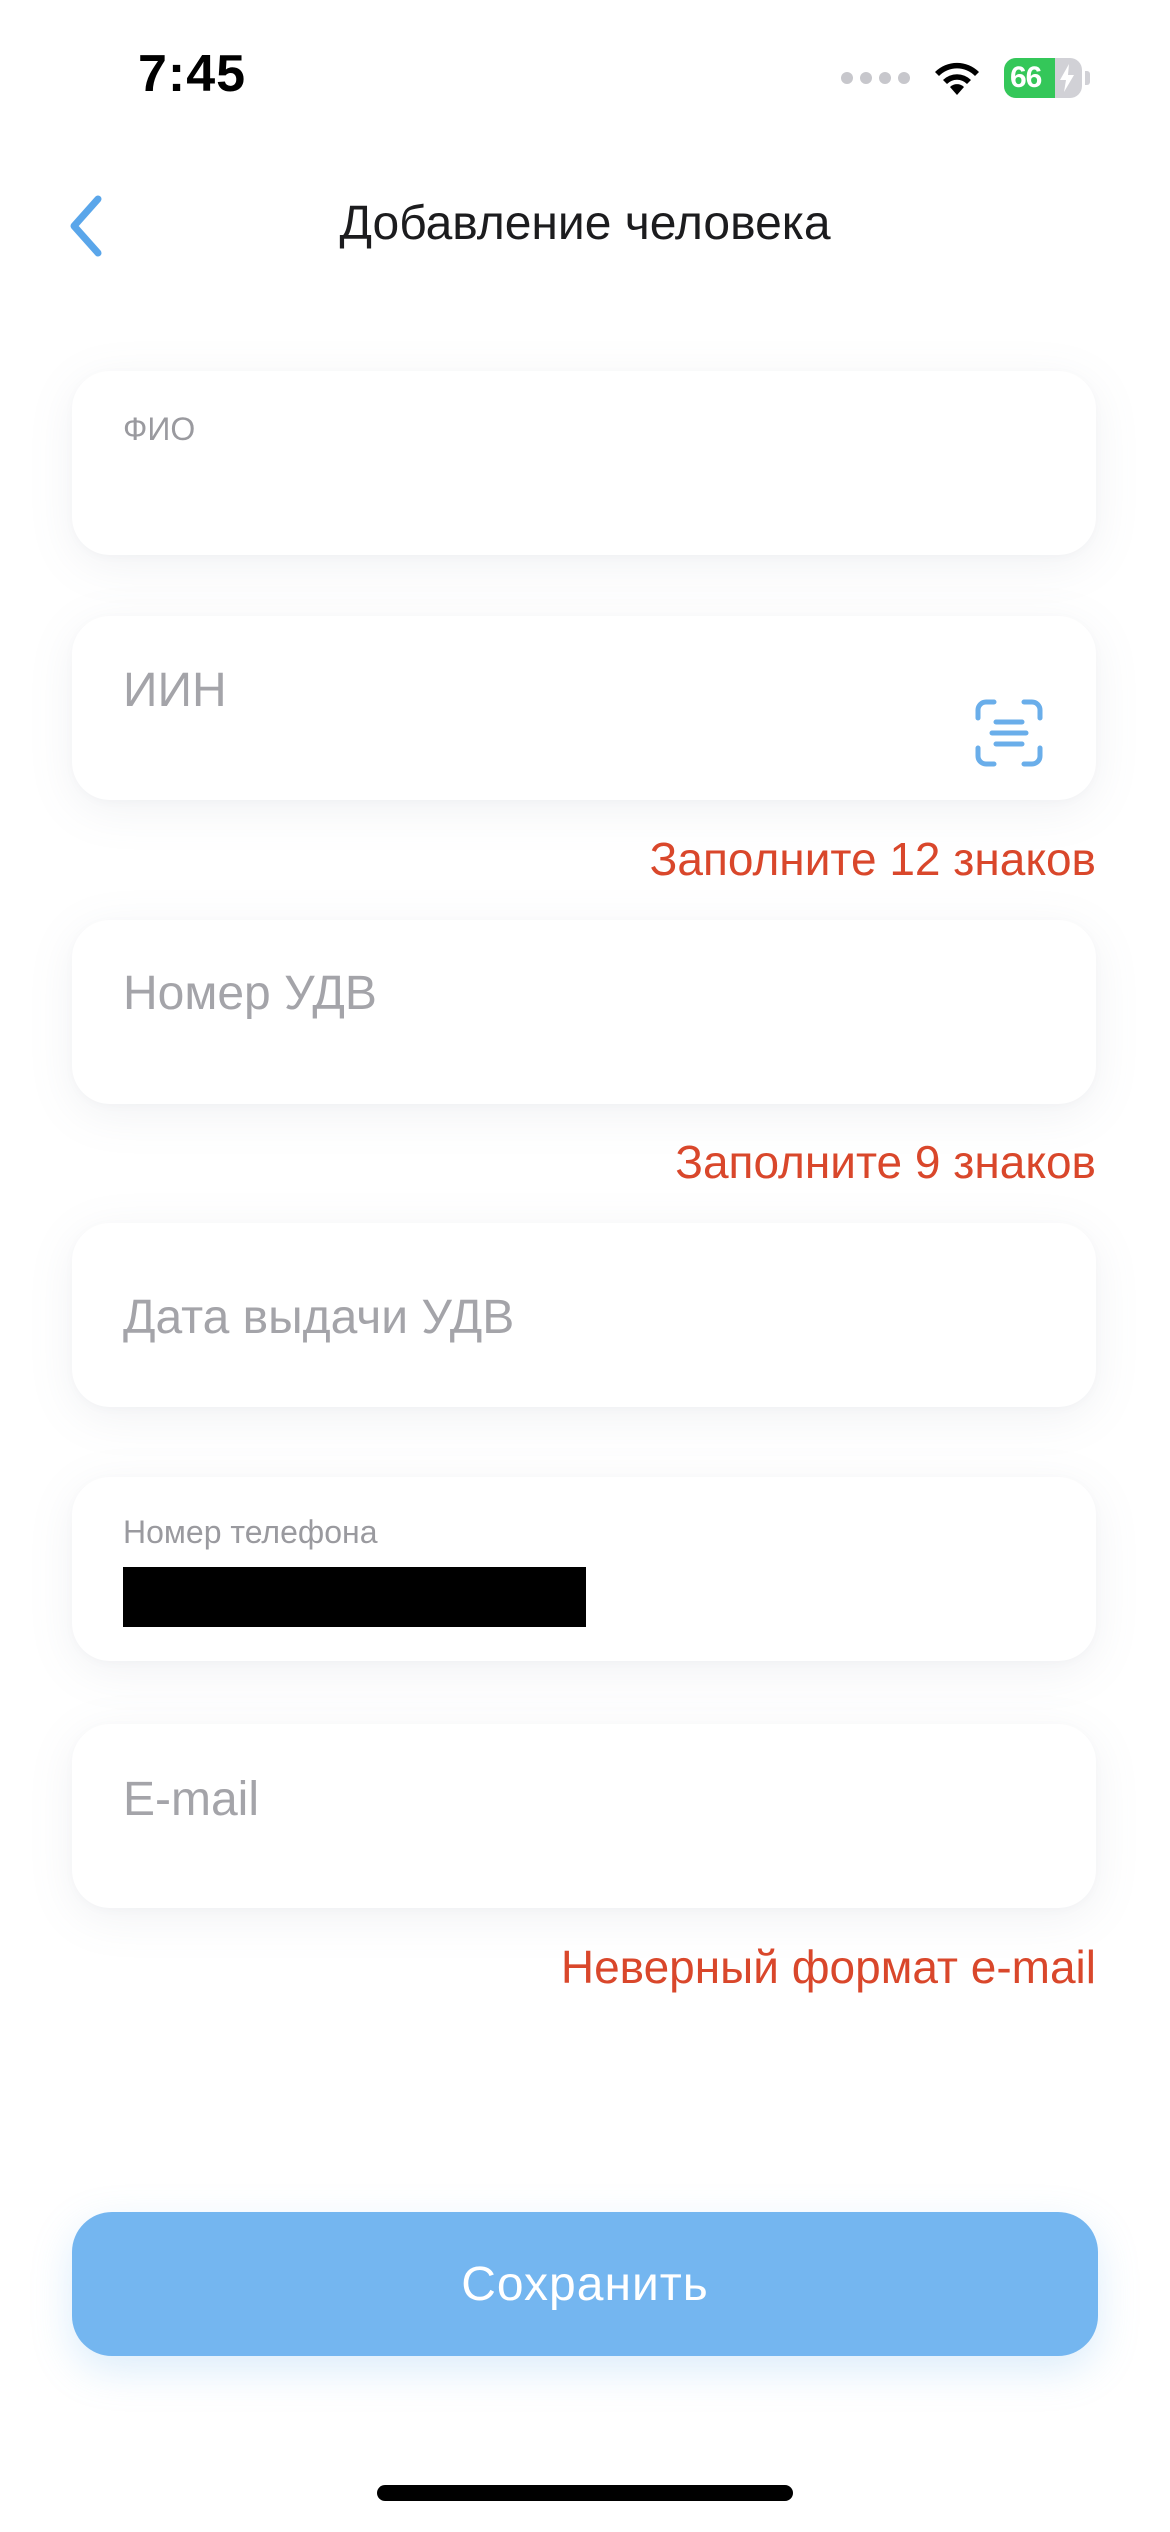 The image size is (1170, 2532). I want to click on id-number-error: Заполните 9 знаков, so click(885, 1162).